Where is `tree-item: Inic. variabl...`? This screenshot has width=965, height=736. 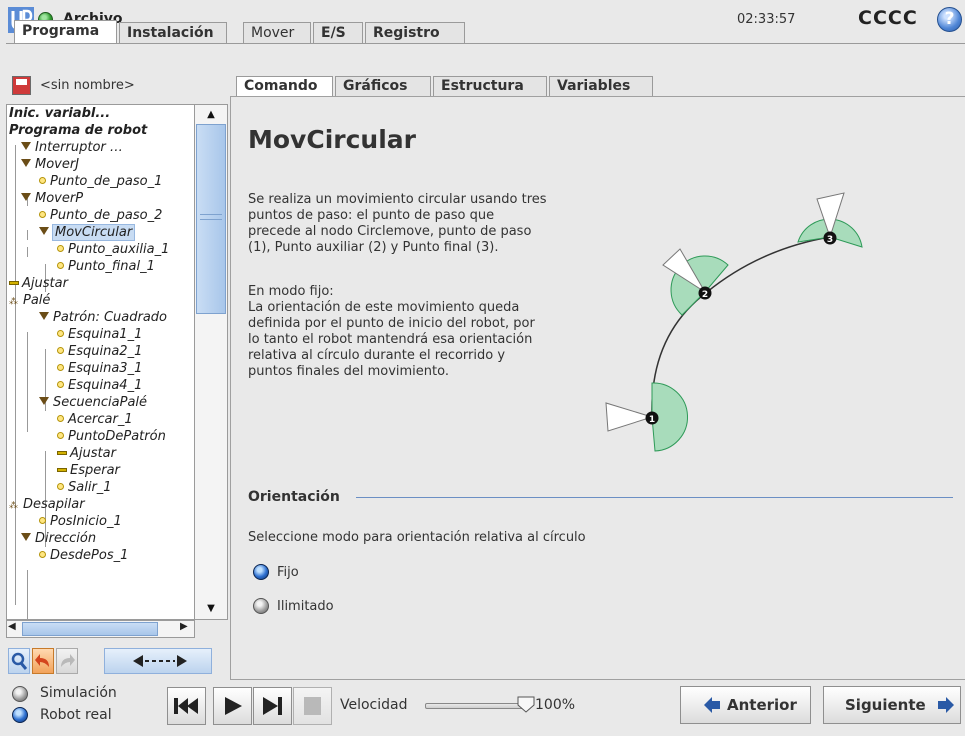 tree-item: Inic. variabl... is located at coordinates (59, 113).